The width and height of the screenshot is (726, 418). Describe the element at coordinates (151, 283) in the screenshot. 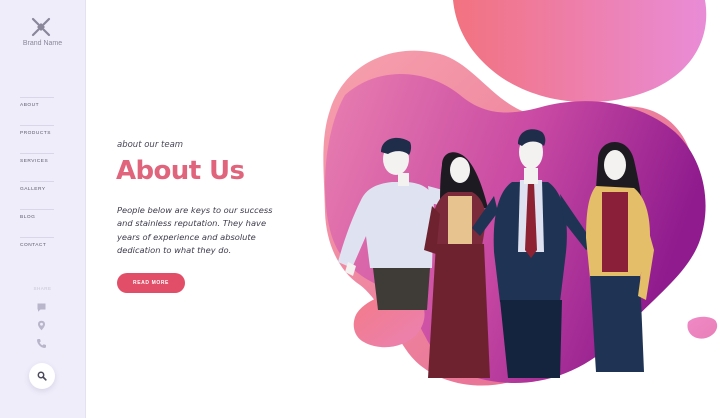

I see `read-more-button: READ MORE` at that location.